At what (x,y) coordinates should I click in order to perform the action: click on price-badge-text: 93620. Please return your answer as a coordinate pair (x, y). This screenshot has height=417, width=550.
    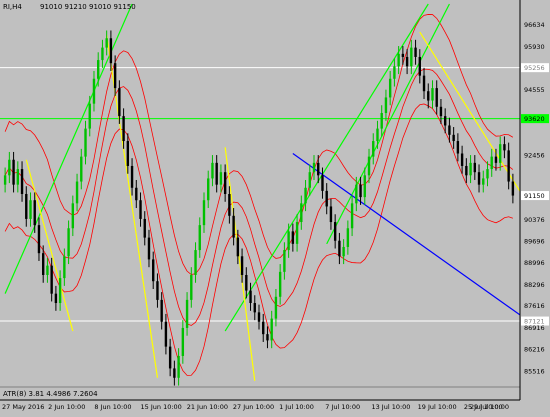
    Looking at the image, I should click on (534, 119).